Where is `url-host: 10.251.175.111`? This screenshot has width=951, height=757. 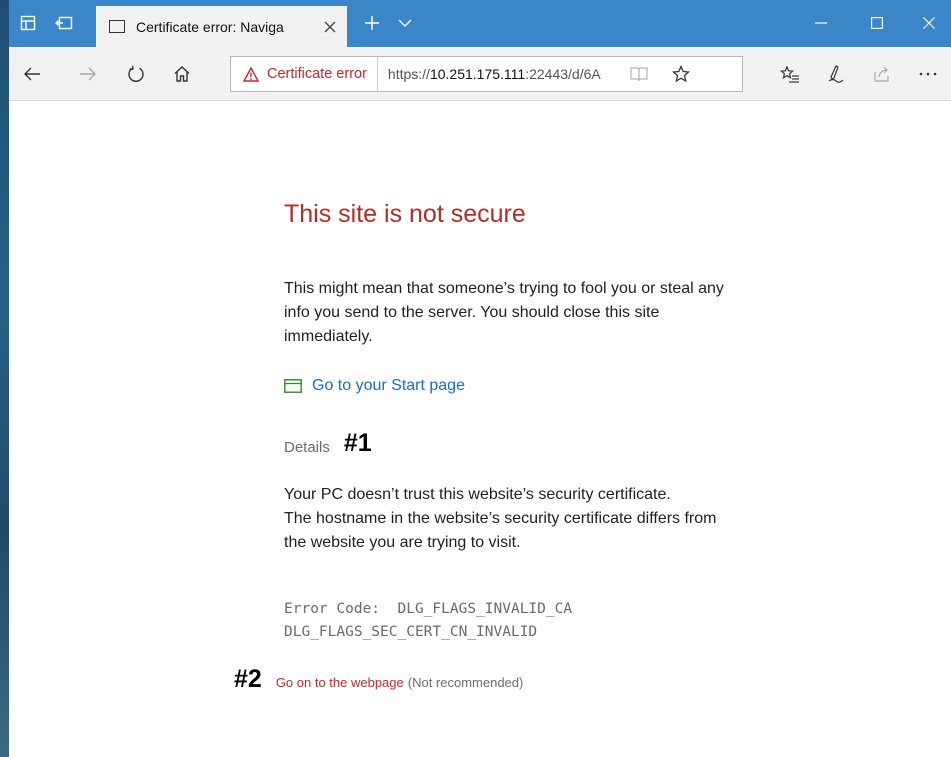 url-host: 10.251.175.111 is located at coordinates (477, 74).